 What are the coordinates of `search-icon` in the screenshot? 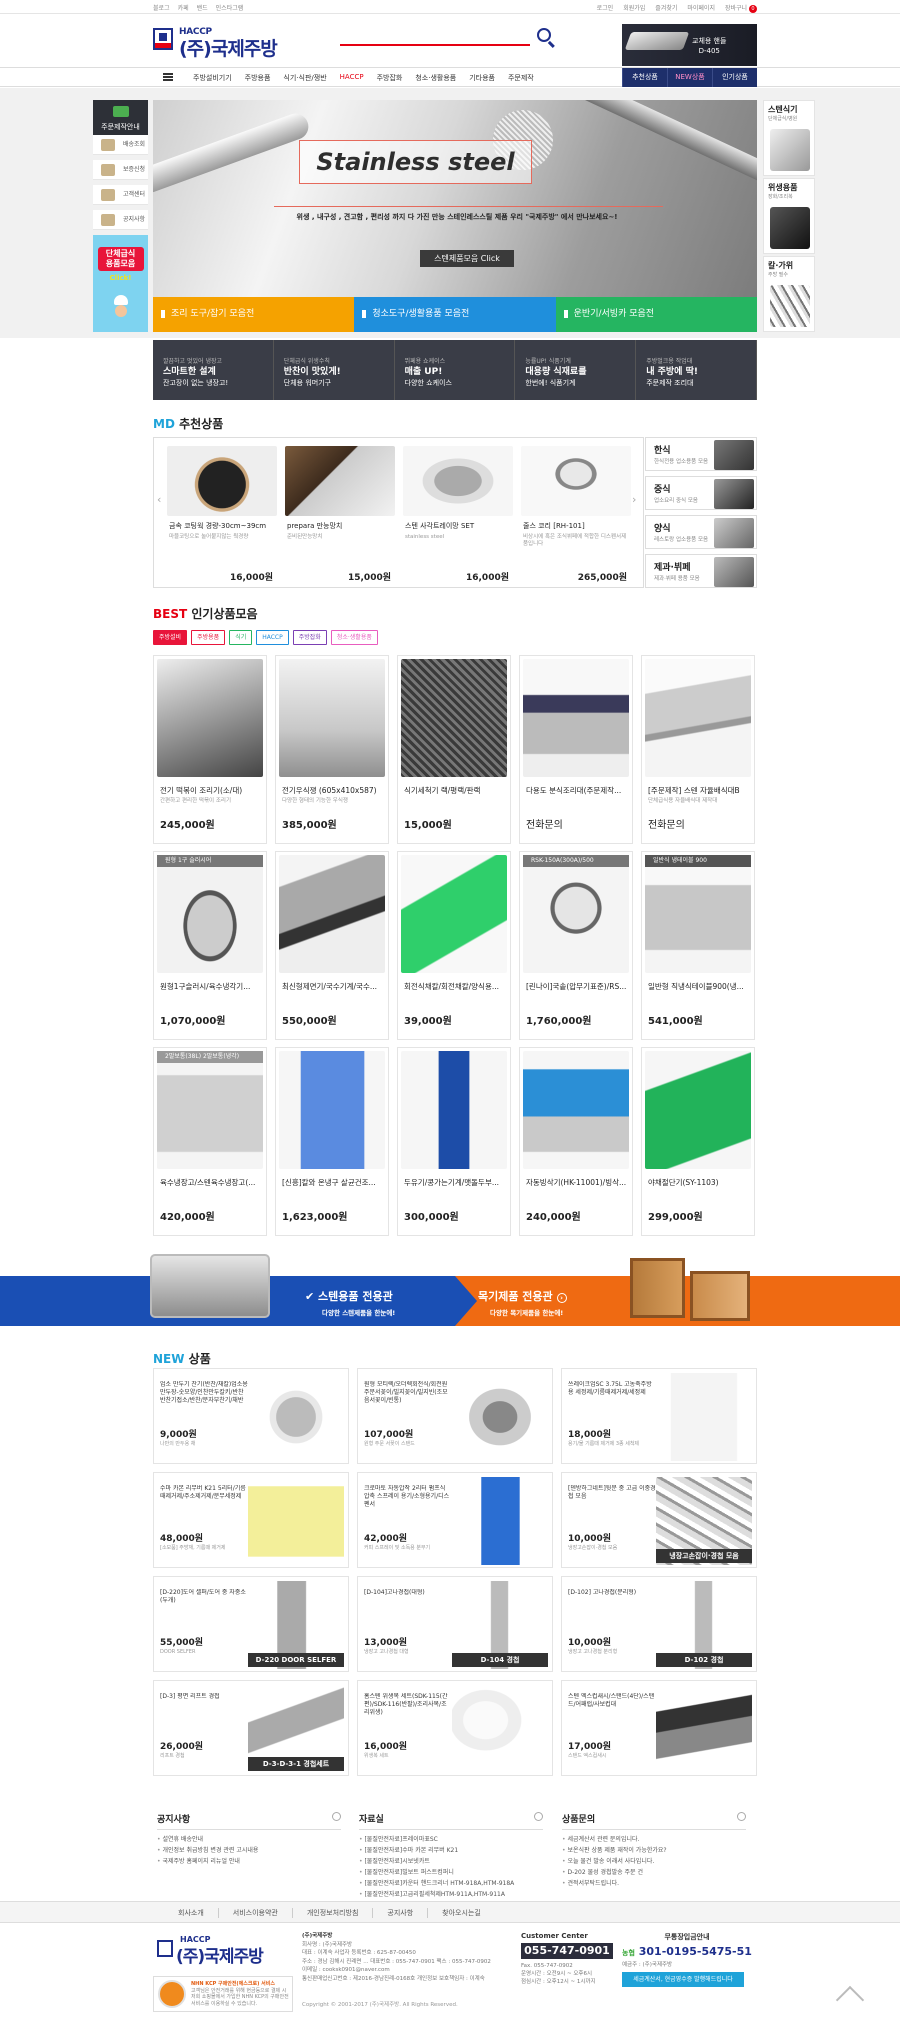 It's located at (544, 35).